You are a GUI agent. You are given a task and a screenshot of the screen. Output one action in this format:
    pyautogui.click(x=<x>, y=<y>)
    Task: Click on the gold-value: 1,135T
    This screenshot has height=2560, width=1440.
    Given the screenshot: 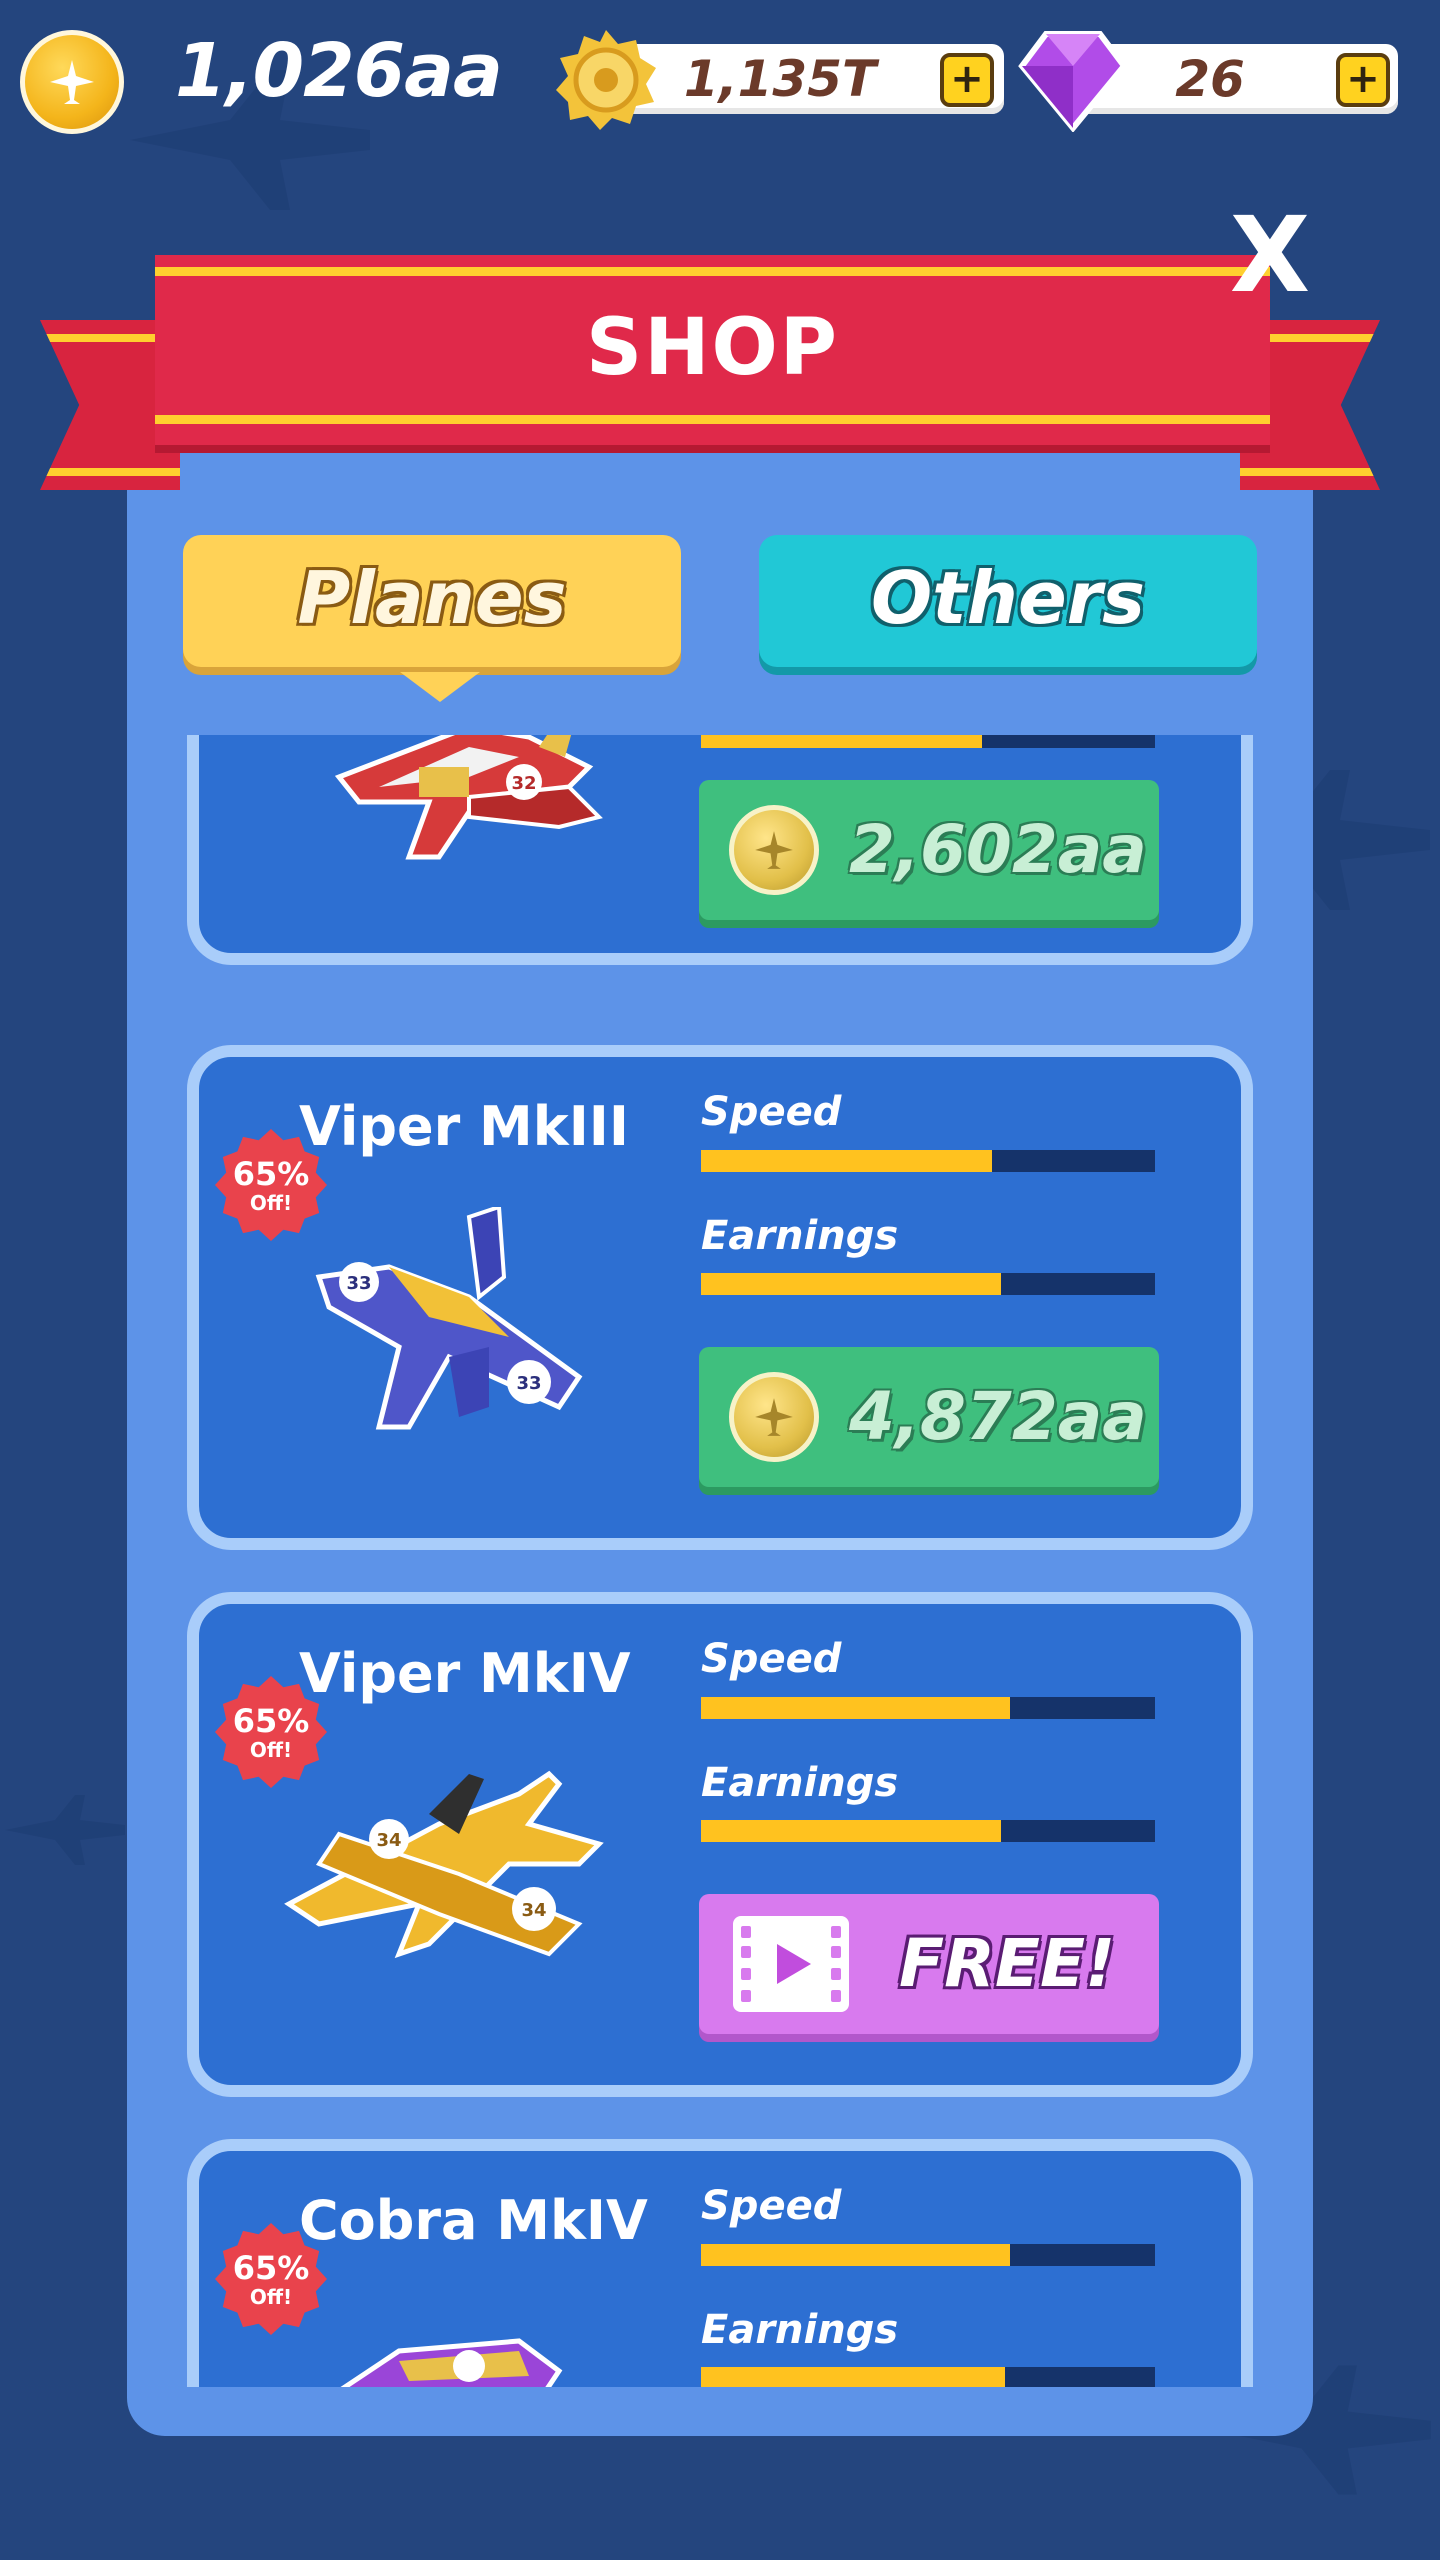 What is the action you would take?
    pyautogui.click(x=780, y=79)
    